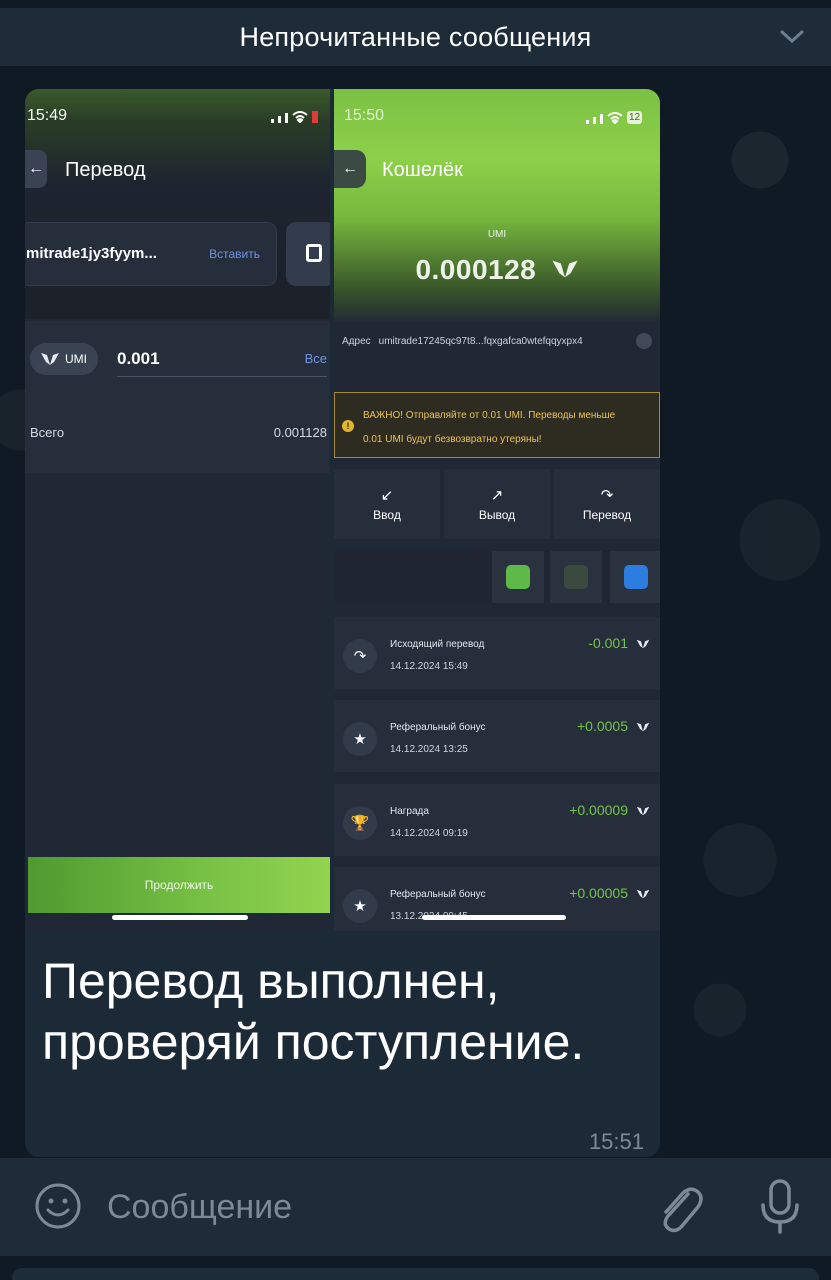 The width and height of the screenshot is (831, 1280). What do you see at coordinates (313, 1011) in the screenshot?
I see `message-text: Перевод выполнен, проверяй поступление.` at bounding box center [313, 1011].